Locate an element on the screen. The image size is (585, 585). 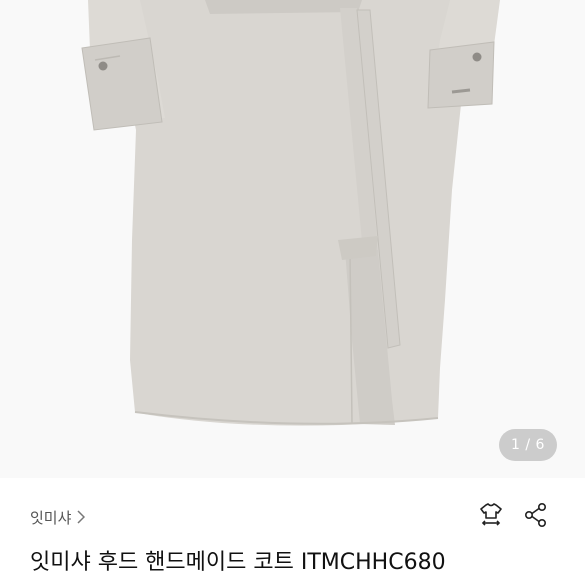
shirt-size-icon is located at coordinates (491, 517).